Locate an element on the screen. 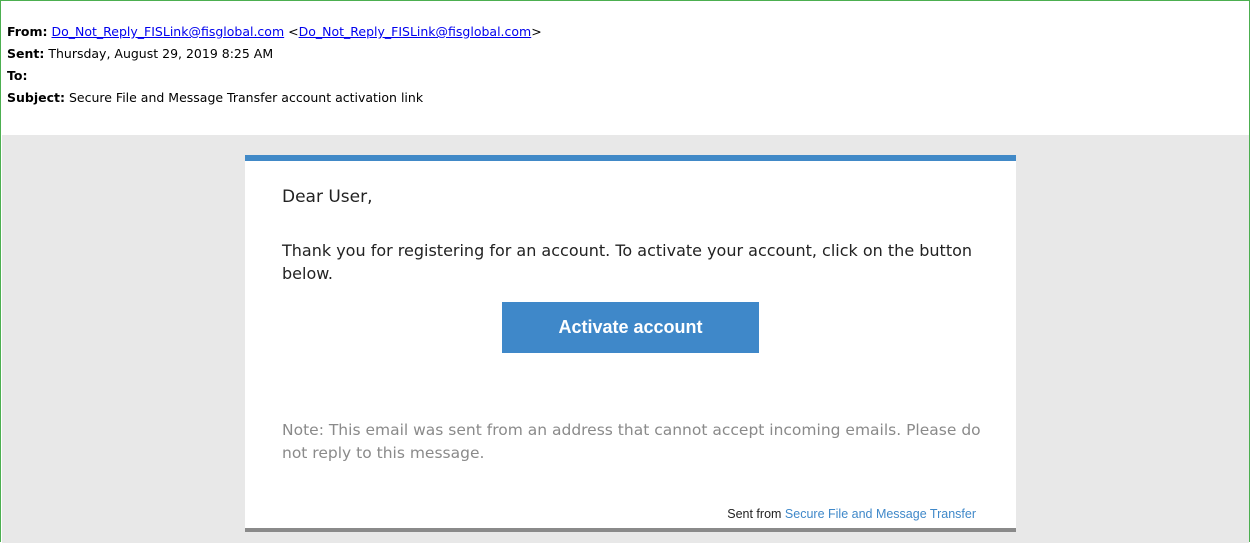 The width and height of the screenshot is (1250, 543). sent-from-link: Secure File and Message Transfer is located at coordinates (880, 514).